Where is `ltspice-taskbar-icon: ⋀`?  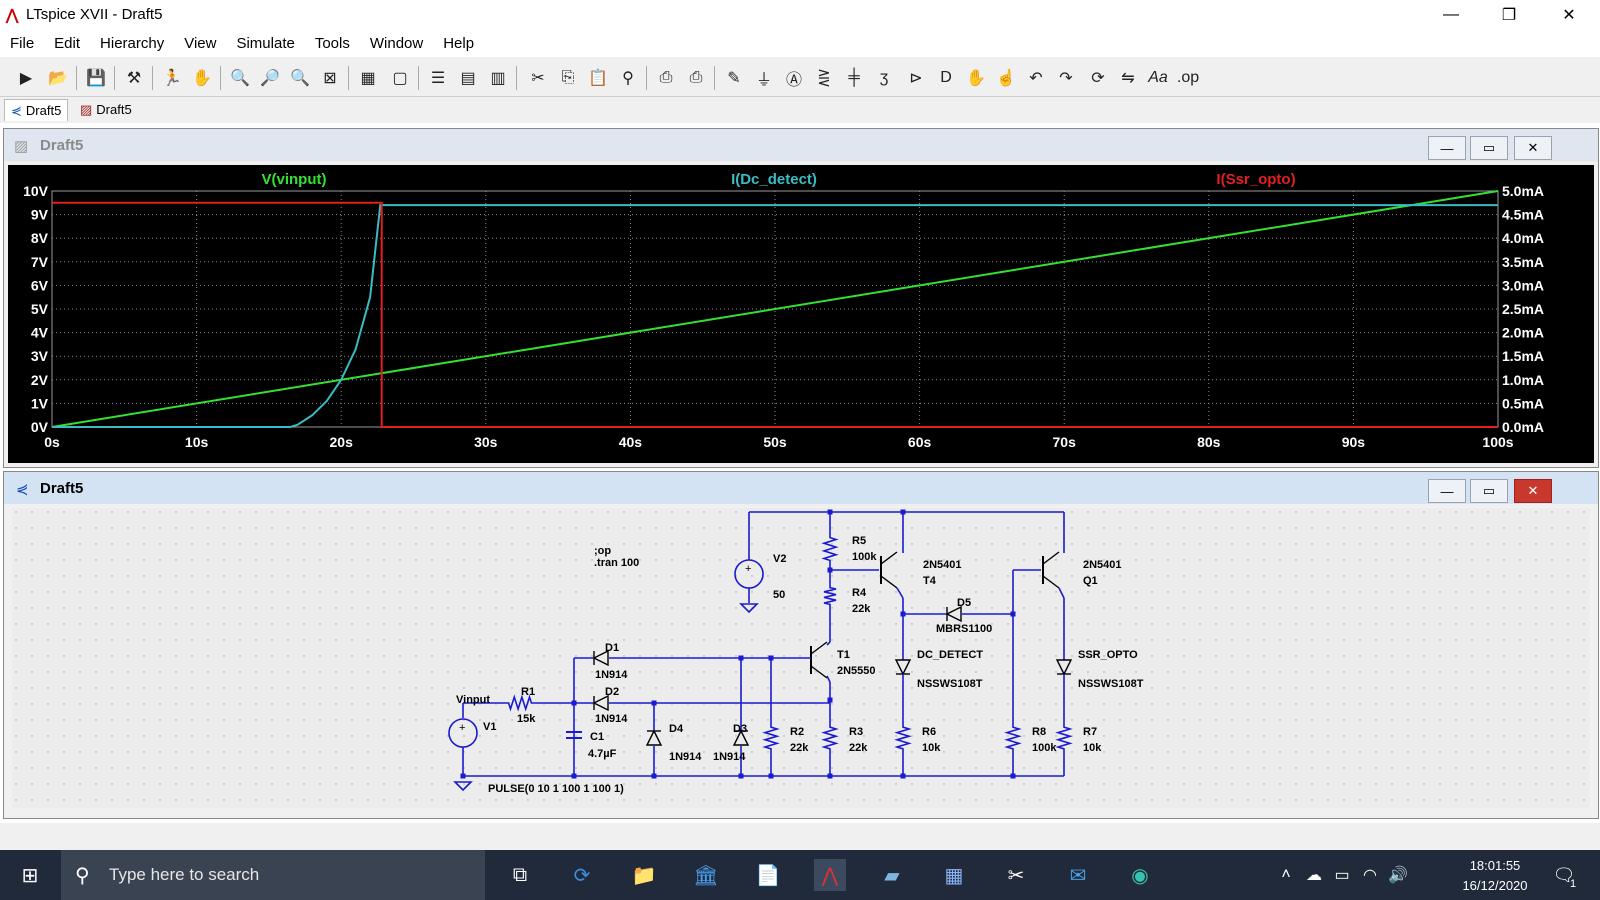
ltspice-taskbar-icon: ⋀ is located at coordinates (830, 875).